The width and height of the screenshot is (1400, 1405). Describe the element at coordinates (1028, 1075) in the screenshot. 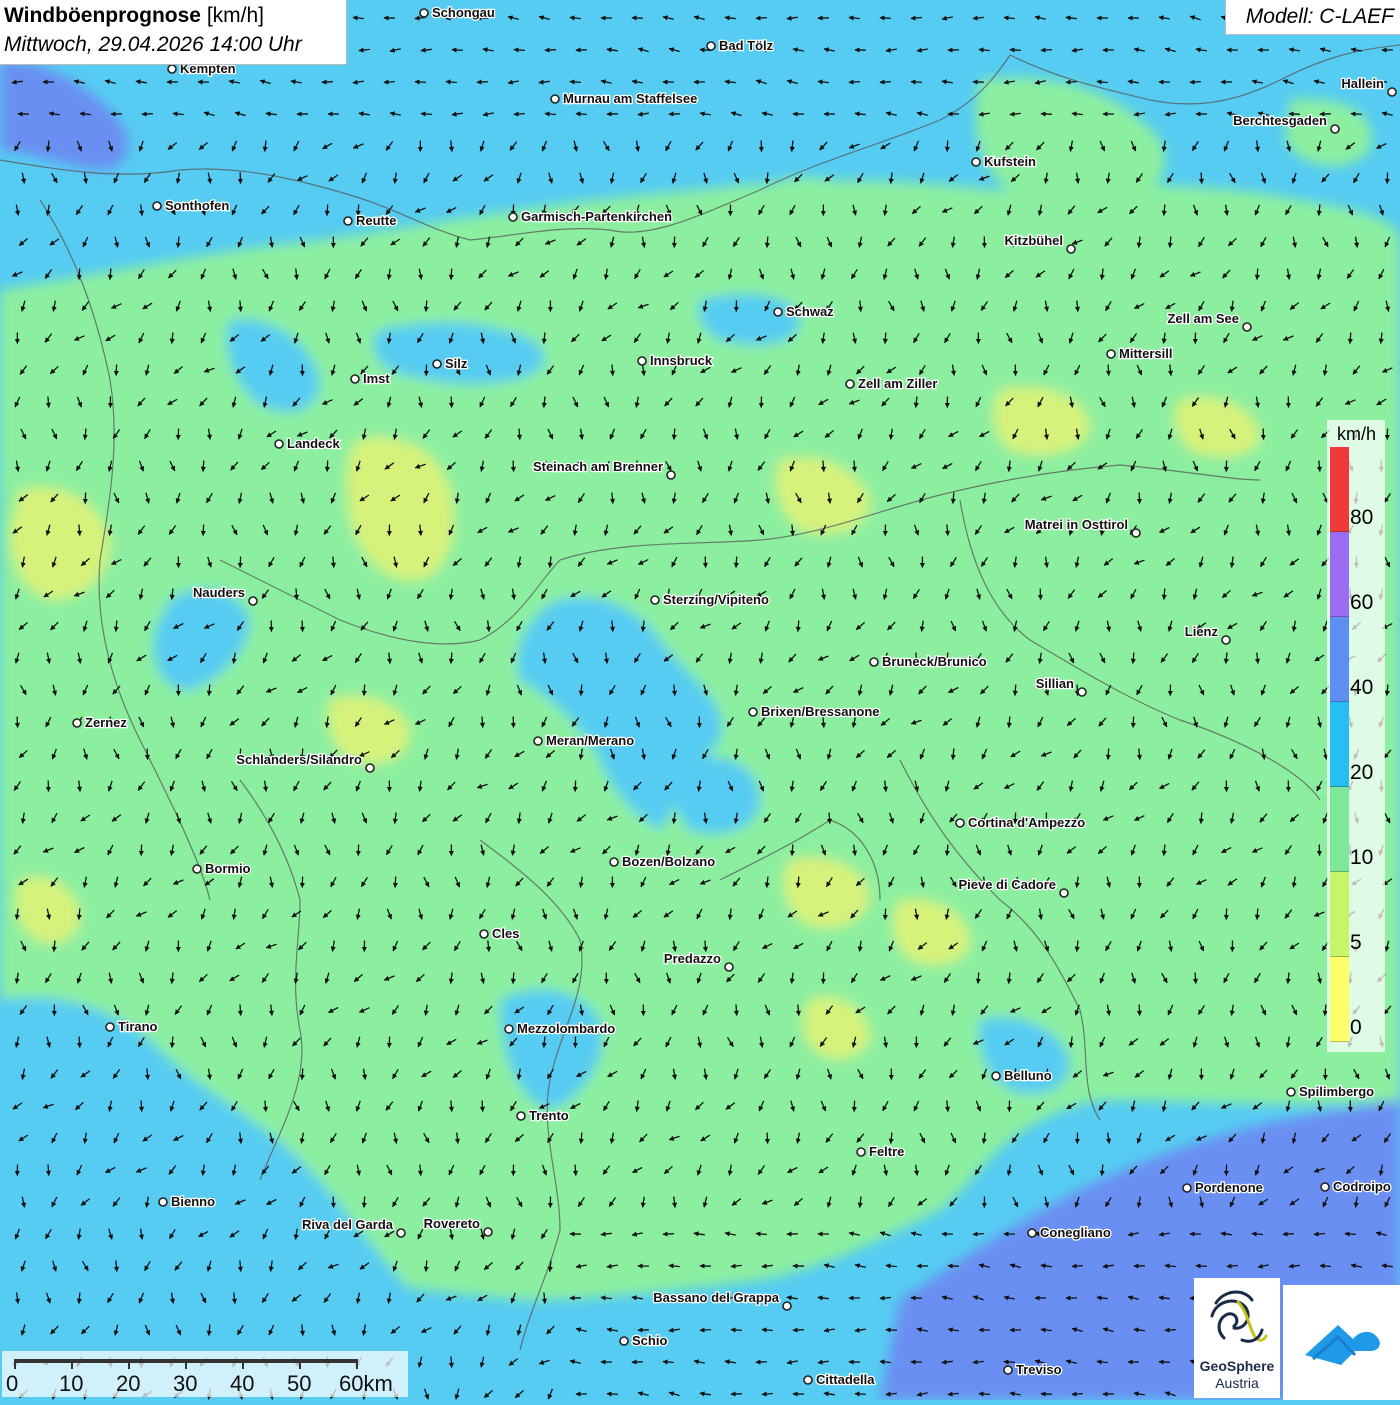

I see `place-label: Belluno` at that location.